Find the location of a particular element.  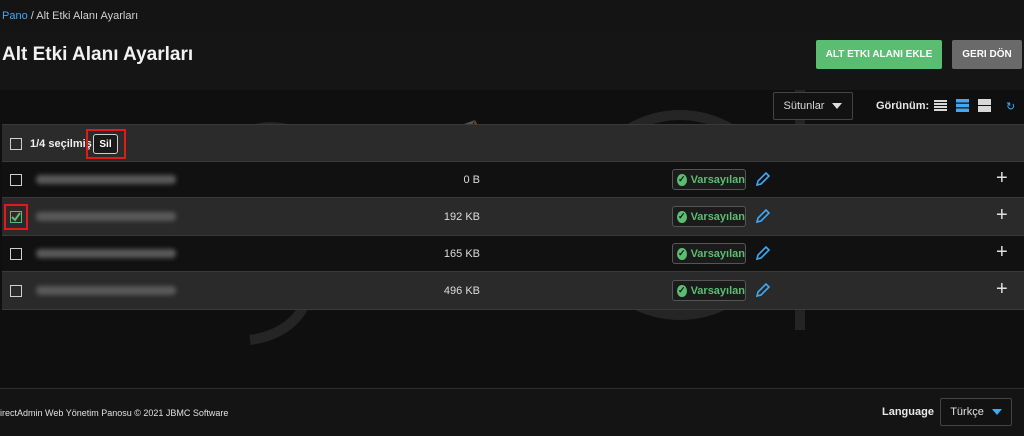

row-size: 0 B is located at coordinates (471, 180).